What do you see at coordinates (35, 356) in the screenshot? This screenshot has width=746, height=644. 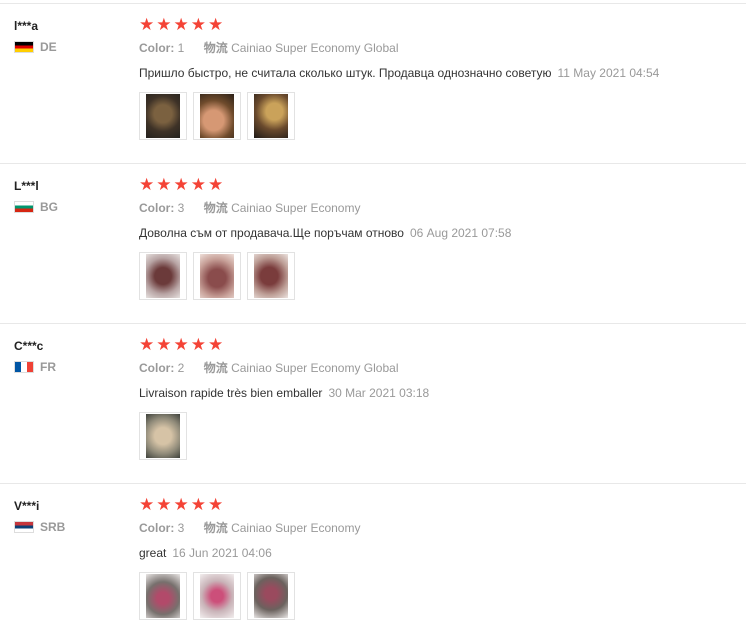 I see `reviewer-info: C***c FR` at bounding box center [35, 356].